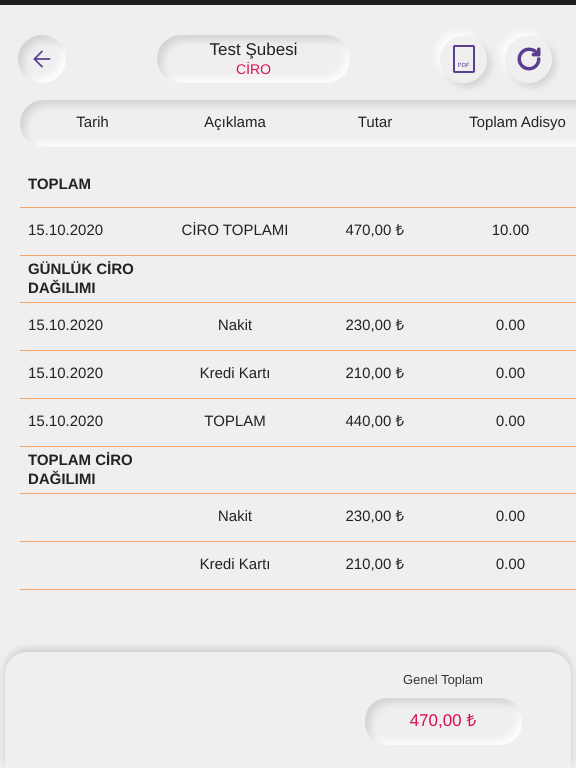 The image size is (576, 768). What do you see at coordinates (529, 59) in the screenshot?
I see `refresh-icon` at bounding box center [529, 59].